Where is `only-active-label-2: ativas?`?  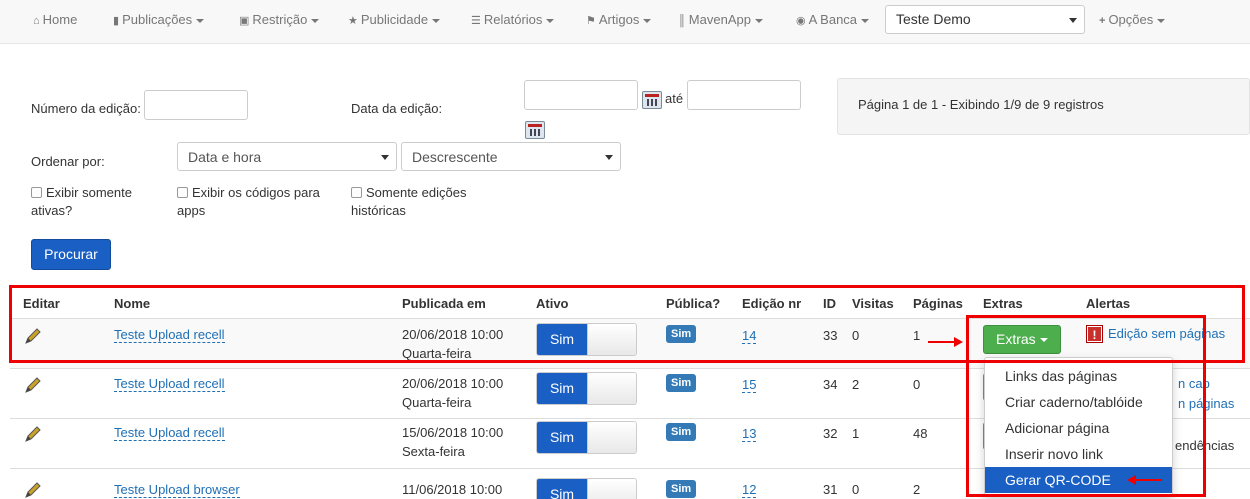
only-active-label-2: ativas? is located at coordinates (52, 210).